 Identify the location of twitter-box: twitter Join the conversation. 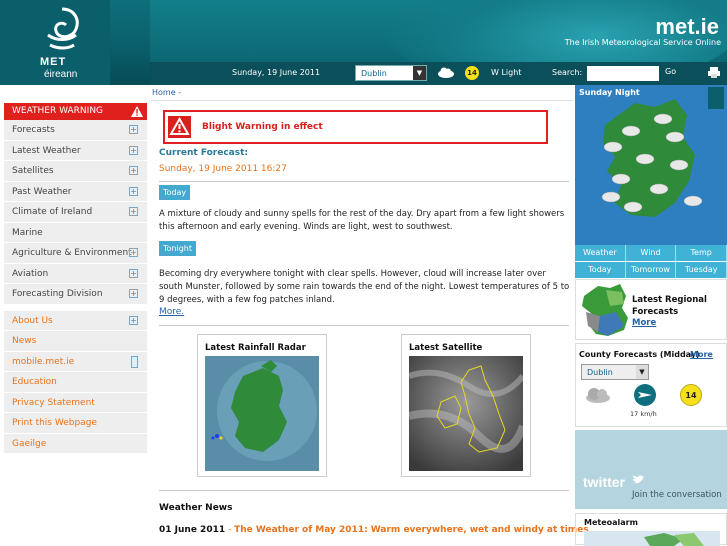
(651, 469).